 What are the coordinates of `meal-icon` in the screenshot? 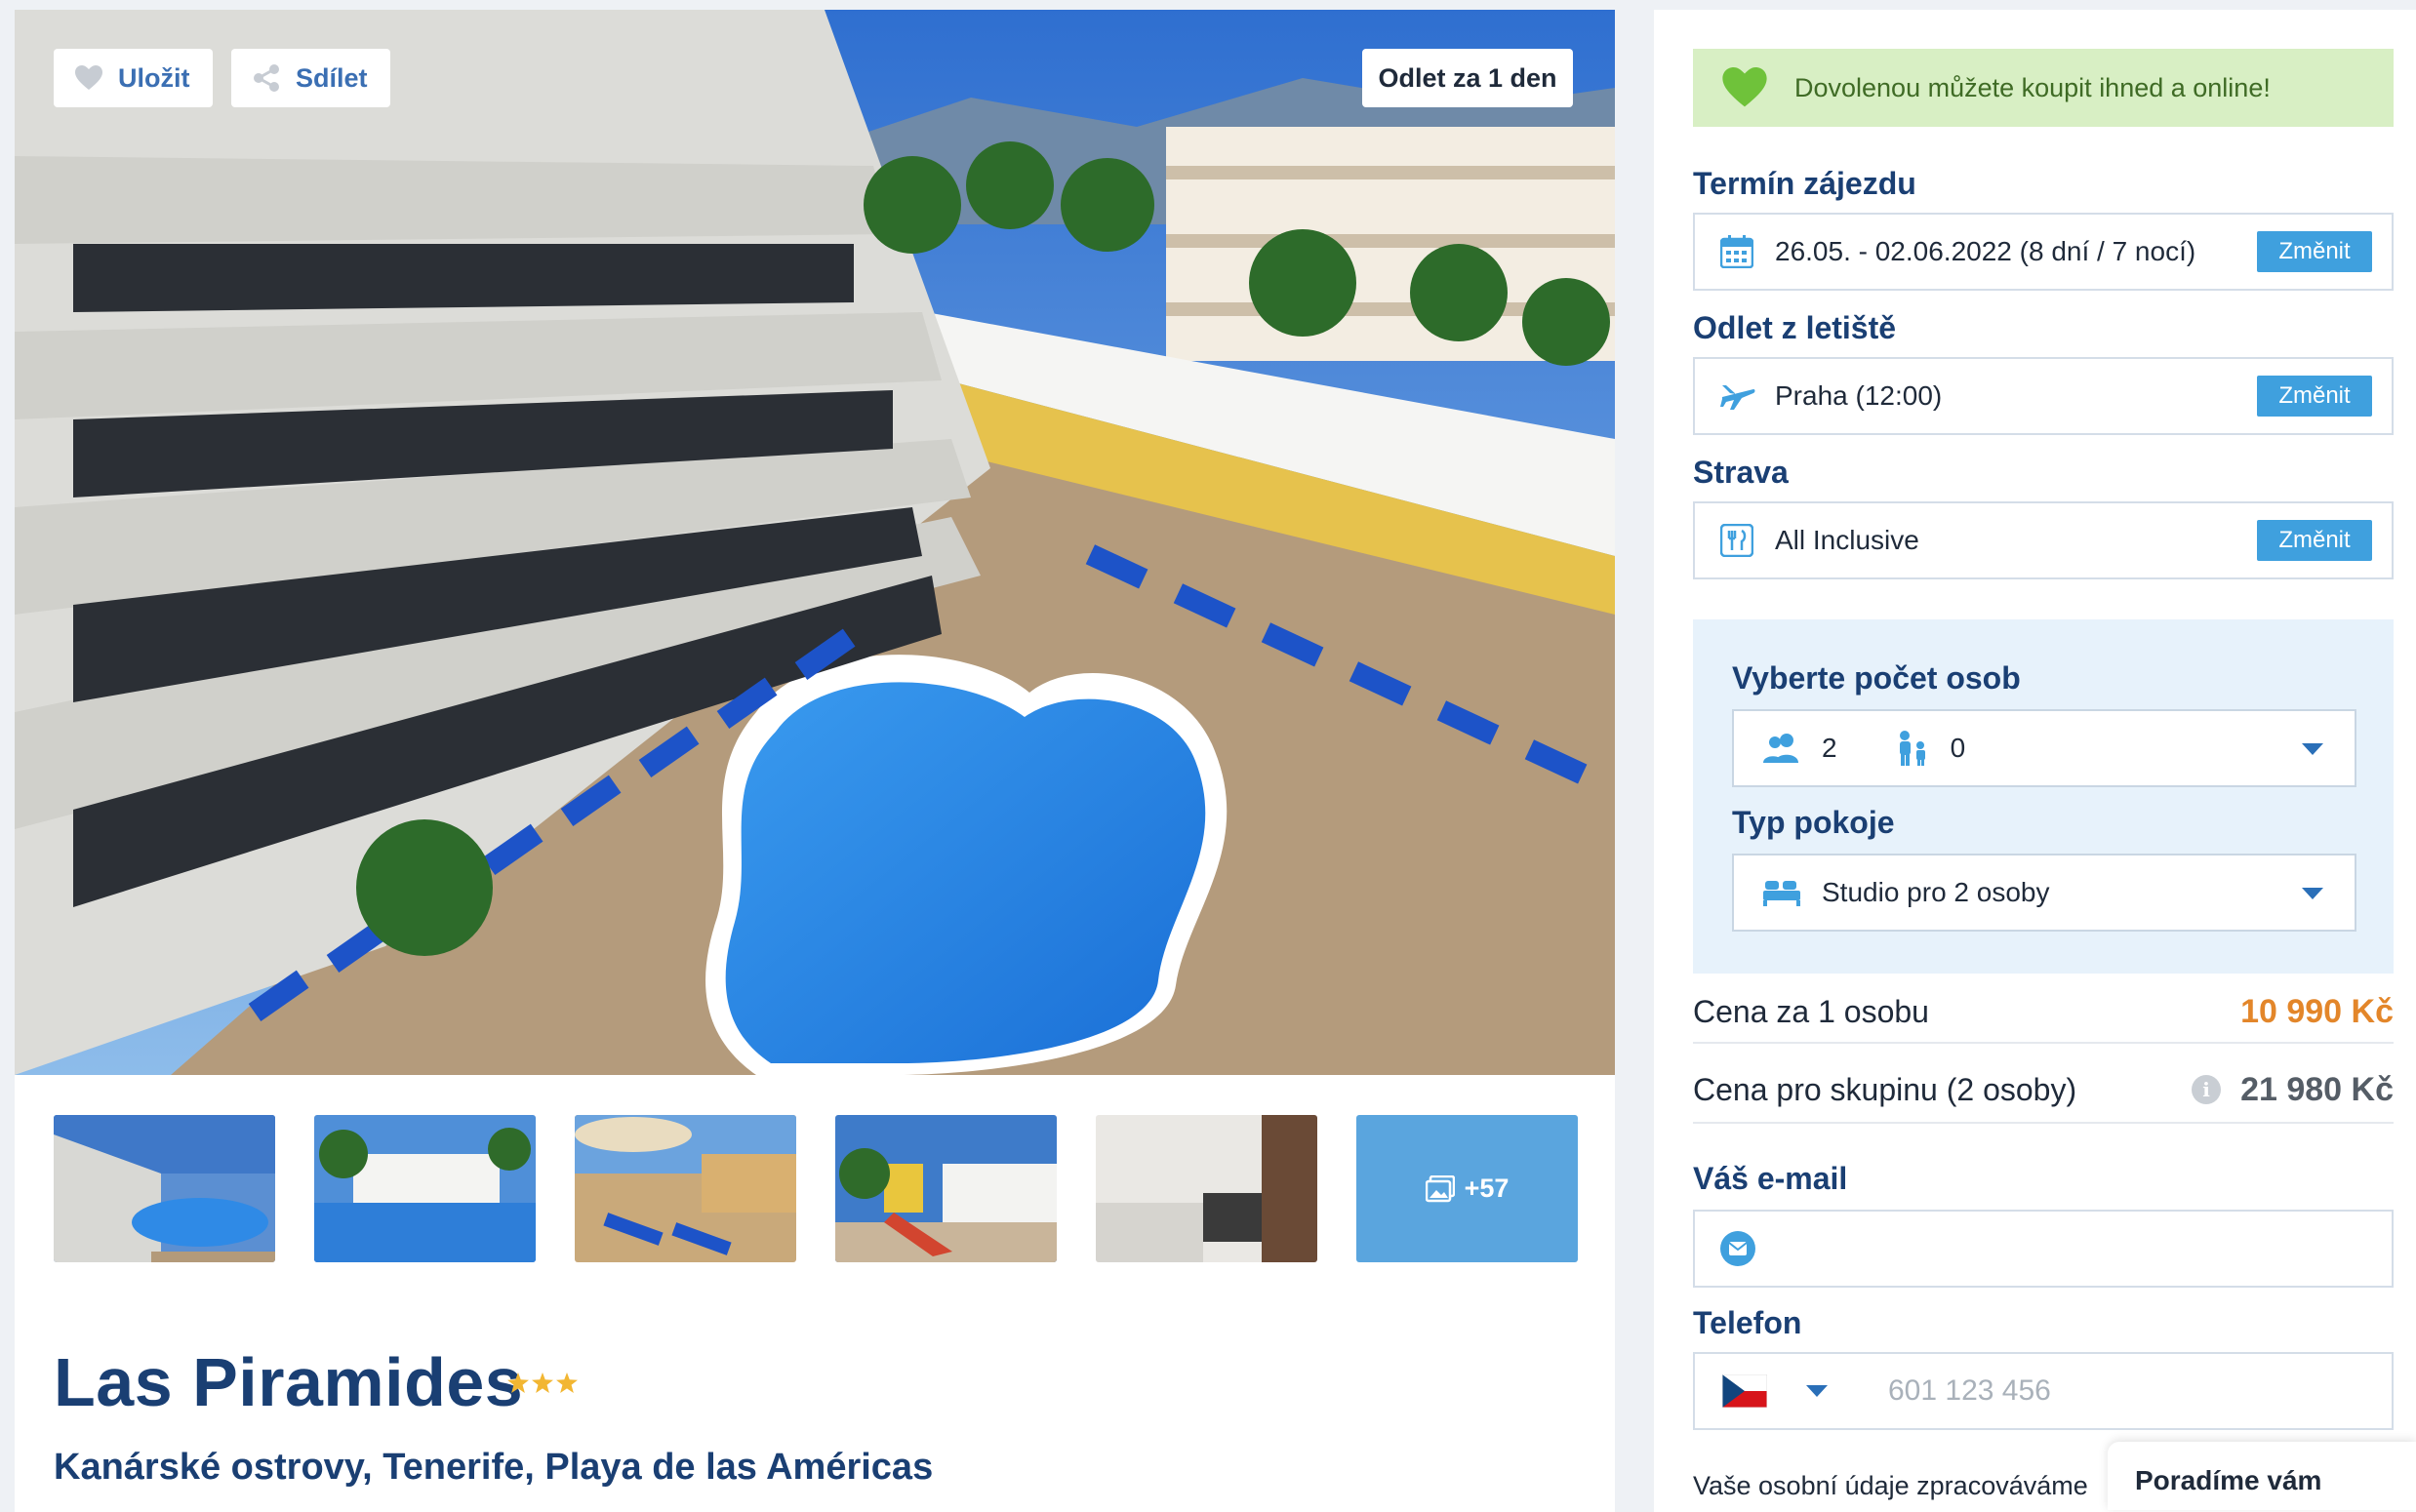 It's located at (1736, 540).